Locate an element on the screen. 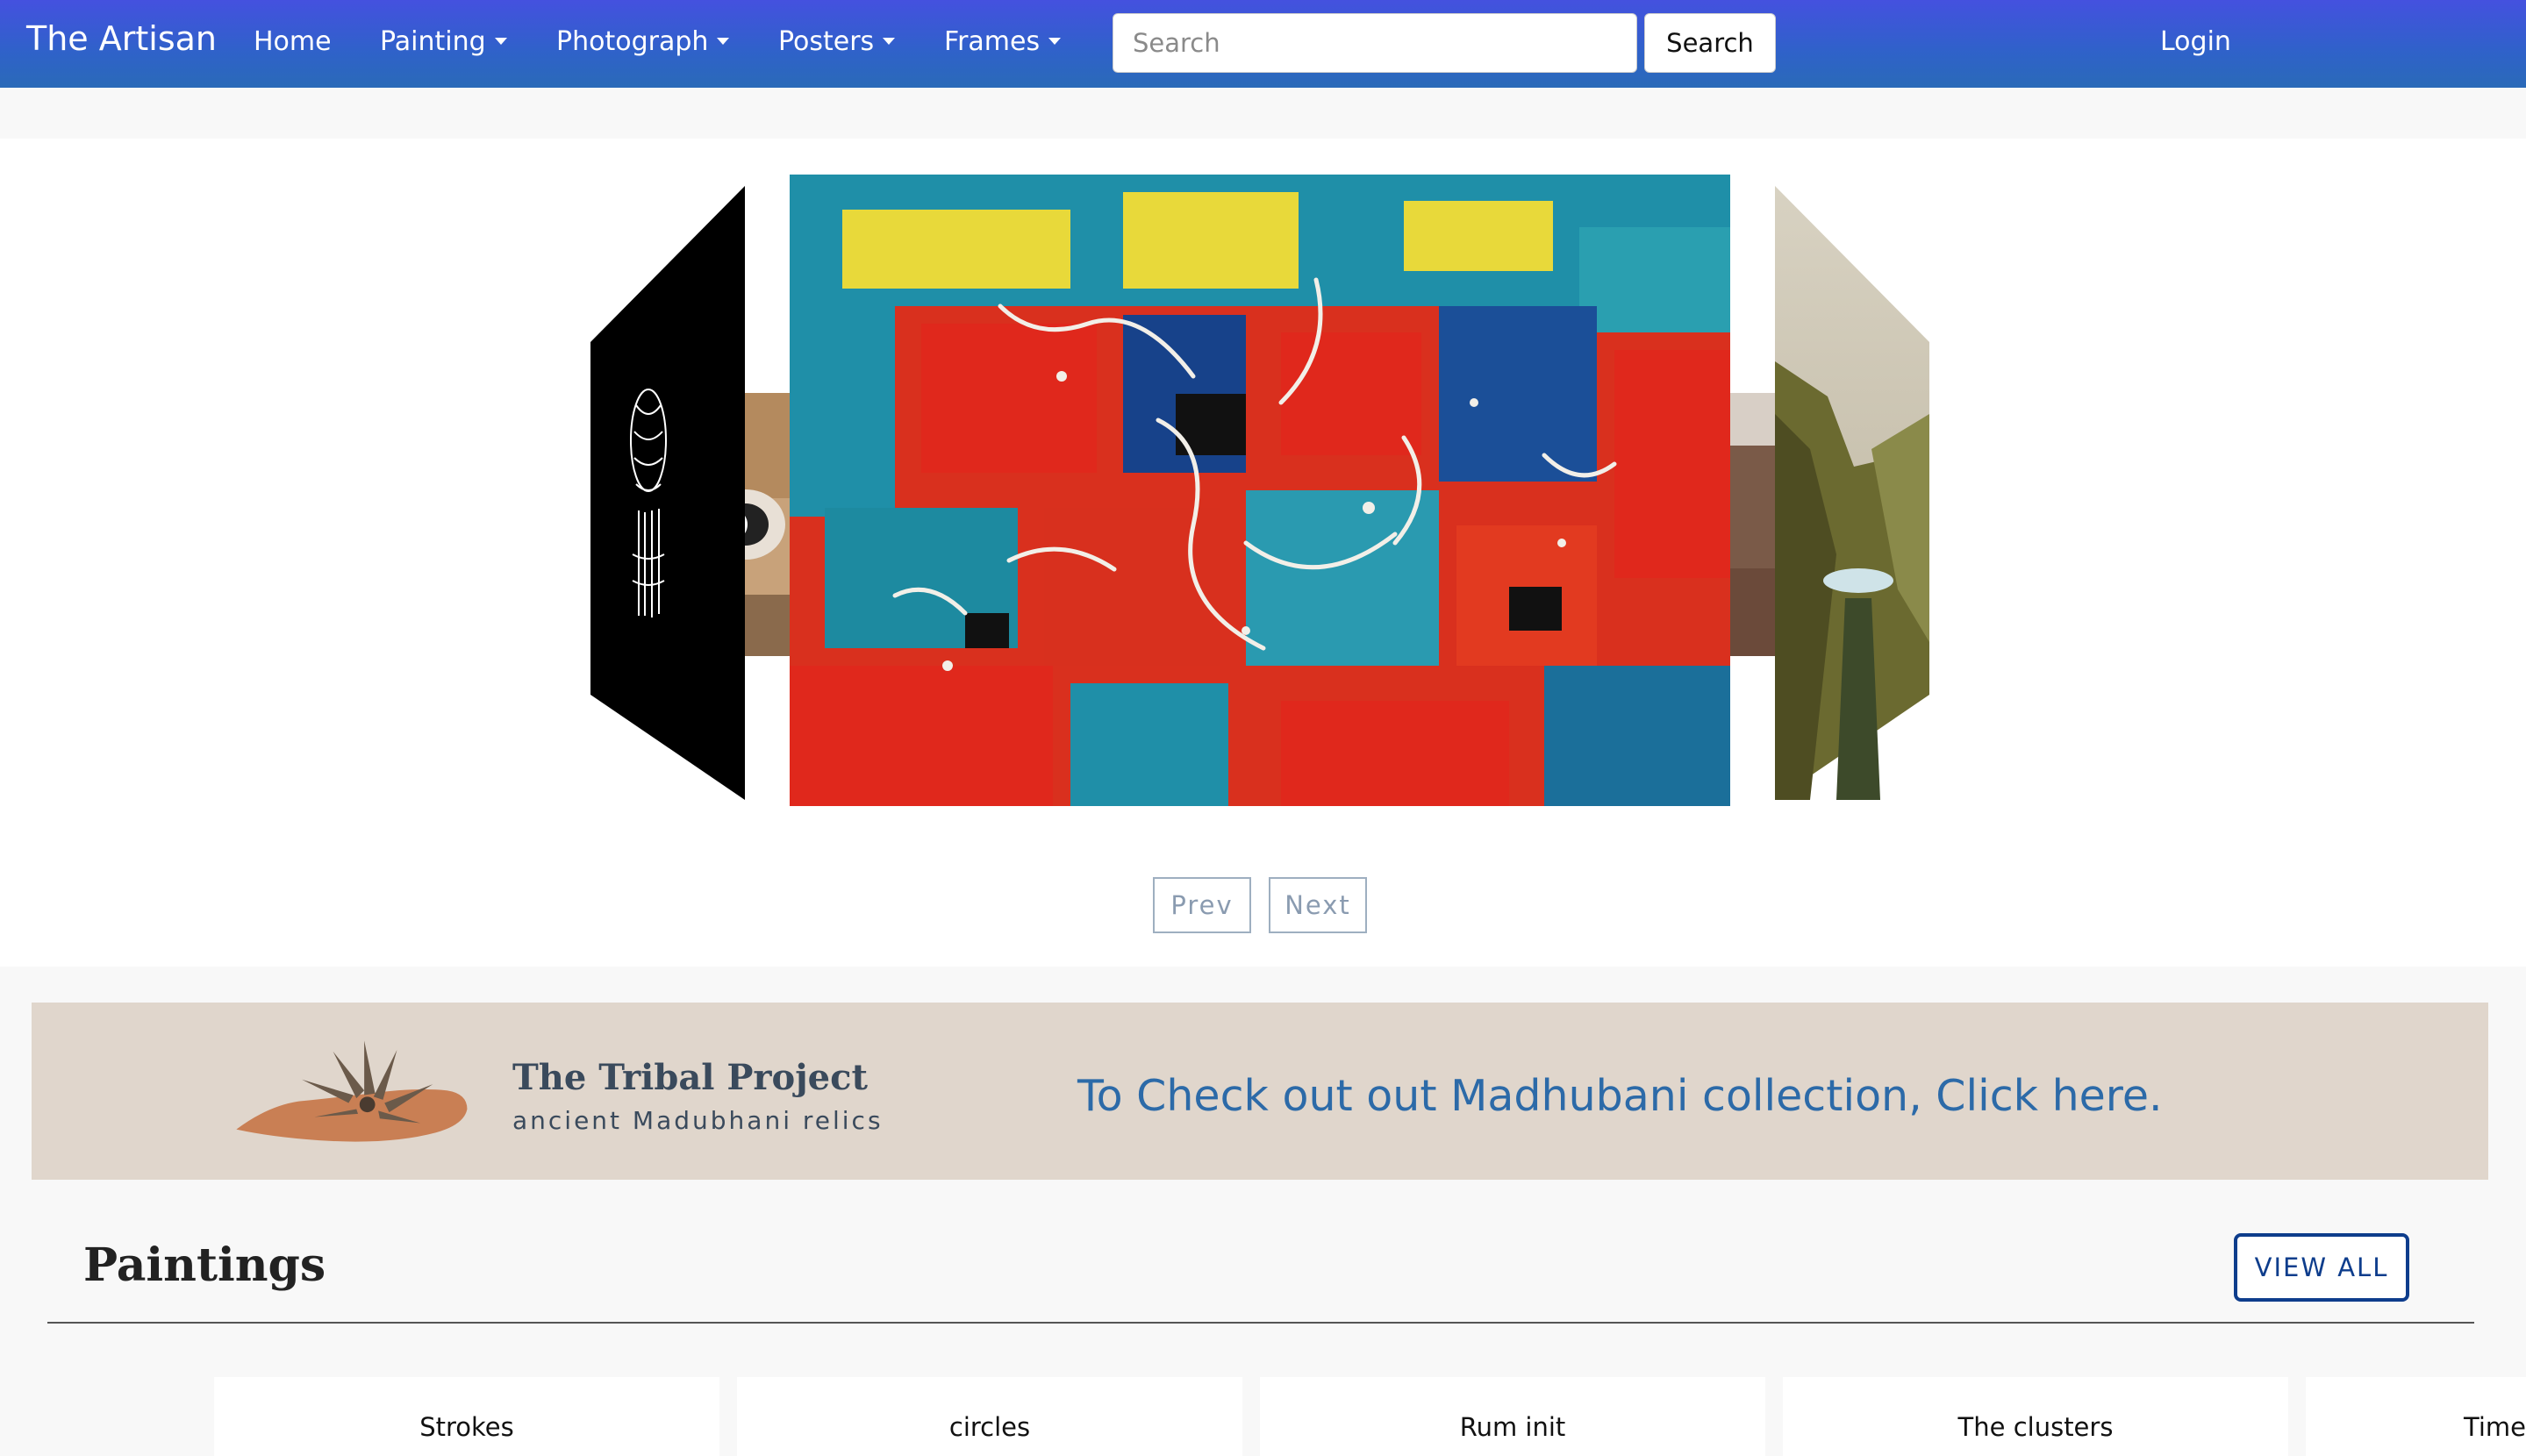 This screenshot has height=1456, width=2526. nav-painting-label: Painting is located at coordinates (433, 41).